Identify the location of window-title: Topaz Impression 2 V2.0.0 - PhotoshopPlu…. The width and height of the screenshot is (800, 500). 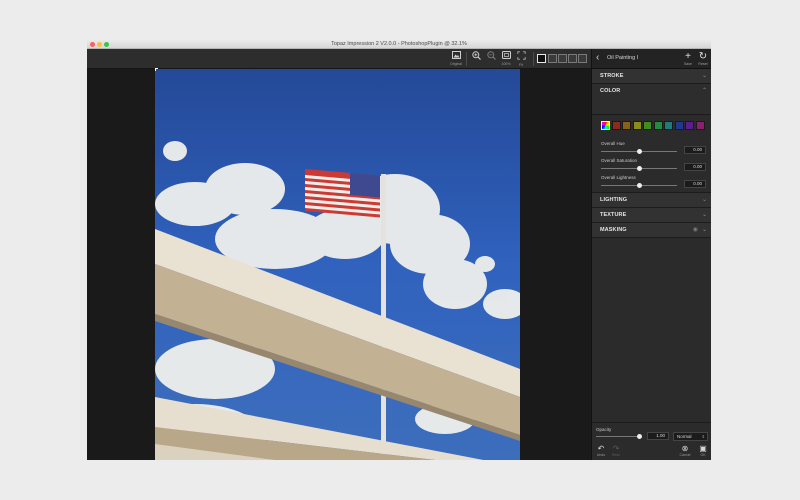
(399, 44).